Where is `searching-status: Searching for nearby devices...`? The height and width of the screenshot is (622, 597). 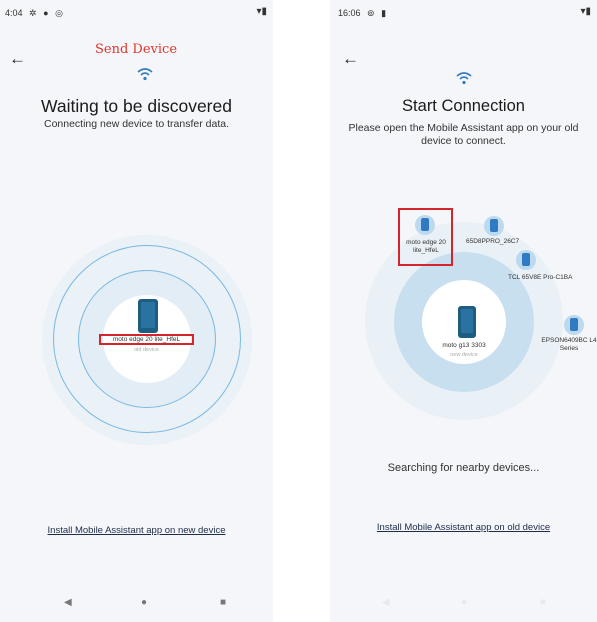
searching-status: Searching for nearby devices... is located at coordinates (463, 468).